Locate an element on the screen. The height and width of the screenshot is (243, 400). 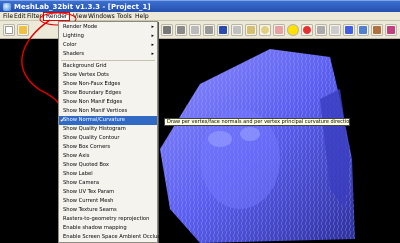
submenu-render-mode: Render Mode ▸ is located at coordinates (108, 27).